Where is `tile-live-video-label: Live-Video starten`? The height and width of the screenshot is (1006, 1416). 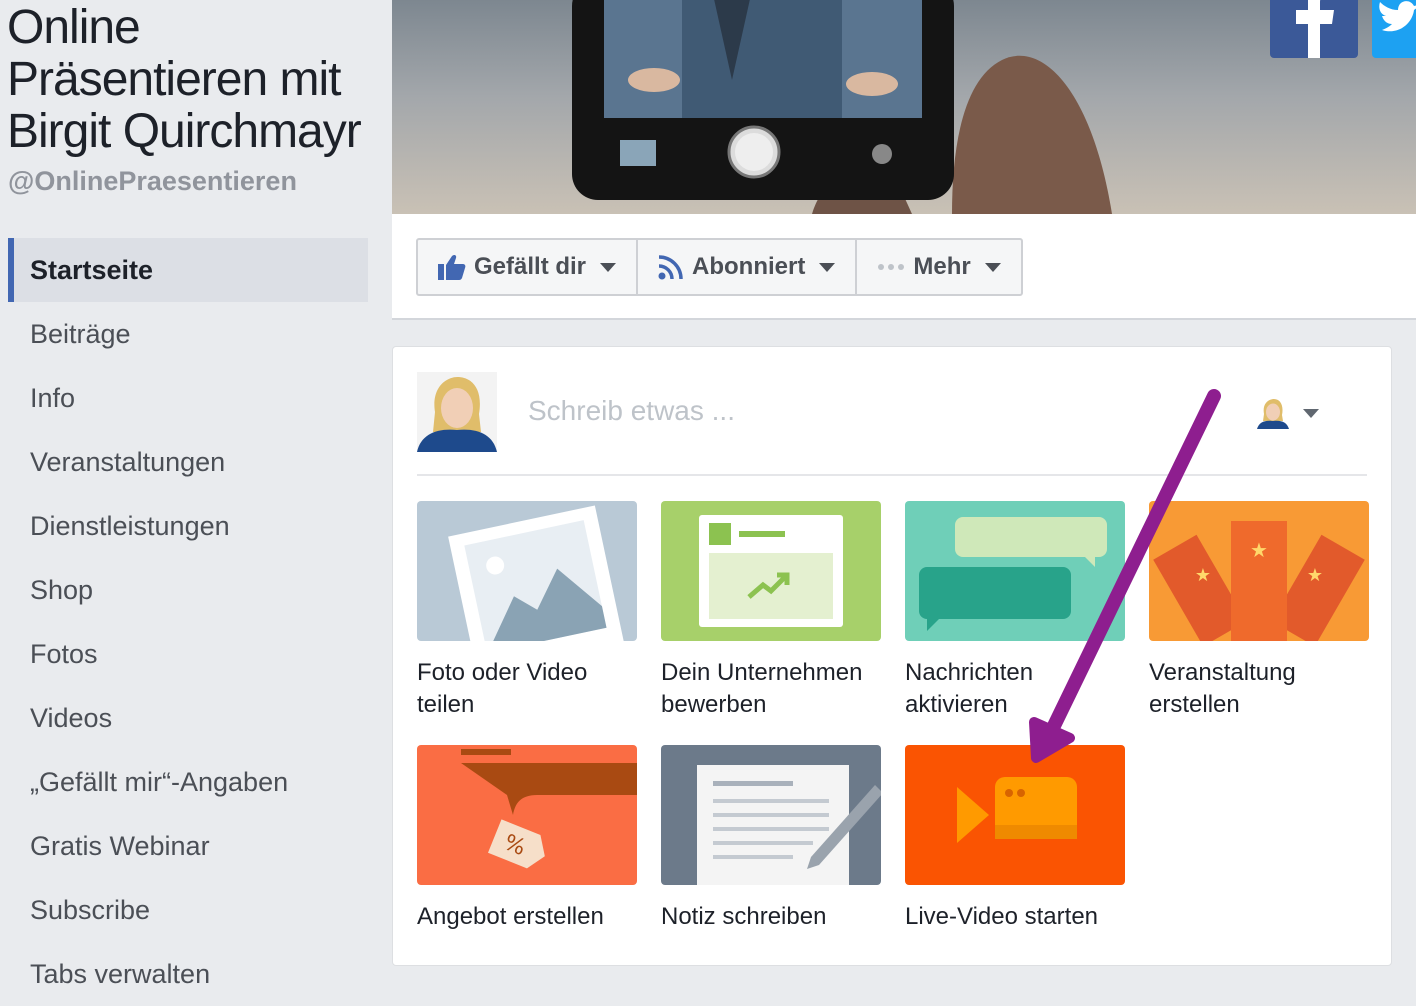 tile-live-video-label: Live-Video starten is located at coordinates (1002, 916).